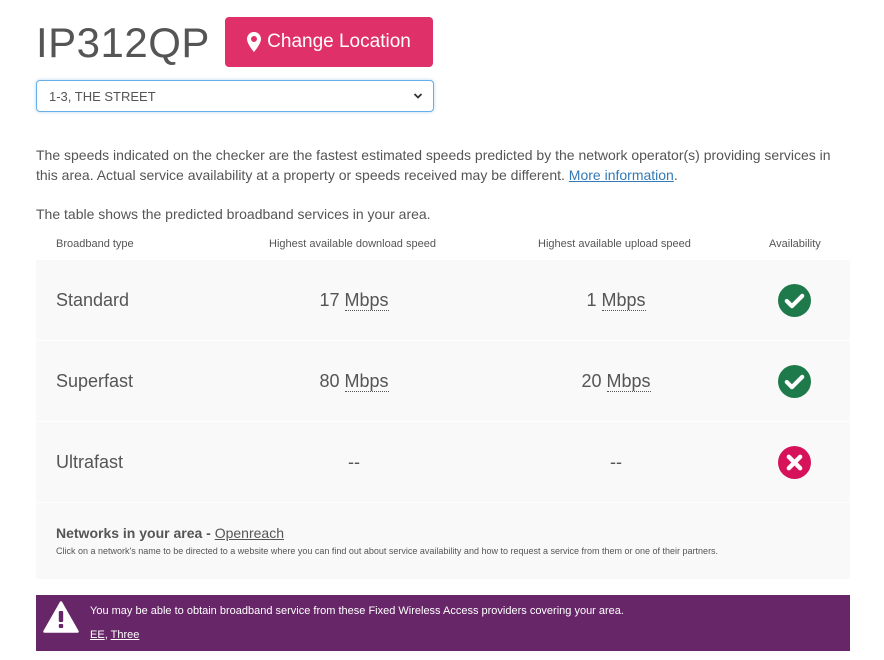 Image resolution: width=884 pixels, height=660 pixels. What do you see at coordinates (123, 42) in the screenshot?
I see `postcode-title: IP312QP` at bounding box center [123, 42].